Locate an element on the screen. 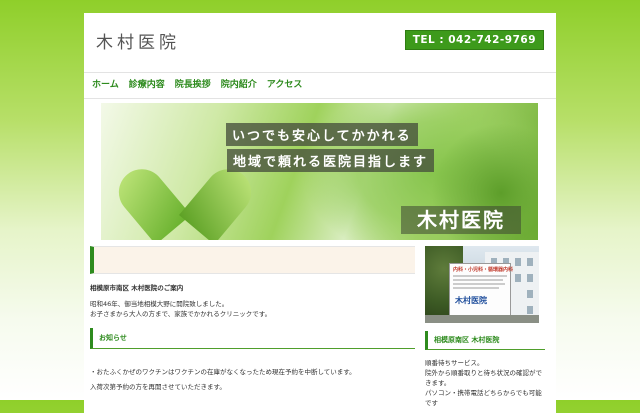 The width and height of the screenshot is (640, 413). section-header-bar is located at coordinates (252, 260).